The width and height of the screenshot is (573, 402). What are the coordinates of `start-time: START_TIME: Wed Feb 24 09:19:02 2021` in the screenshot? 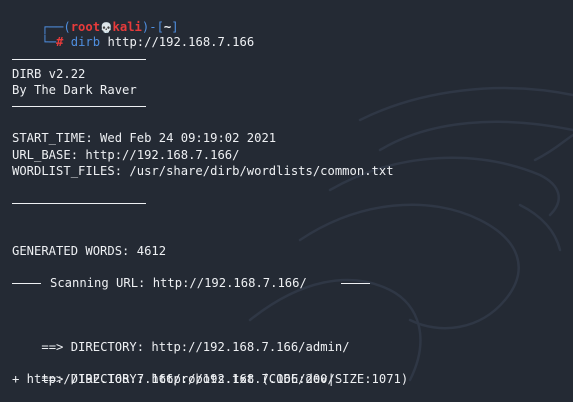 It's located at (144, 138).